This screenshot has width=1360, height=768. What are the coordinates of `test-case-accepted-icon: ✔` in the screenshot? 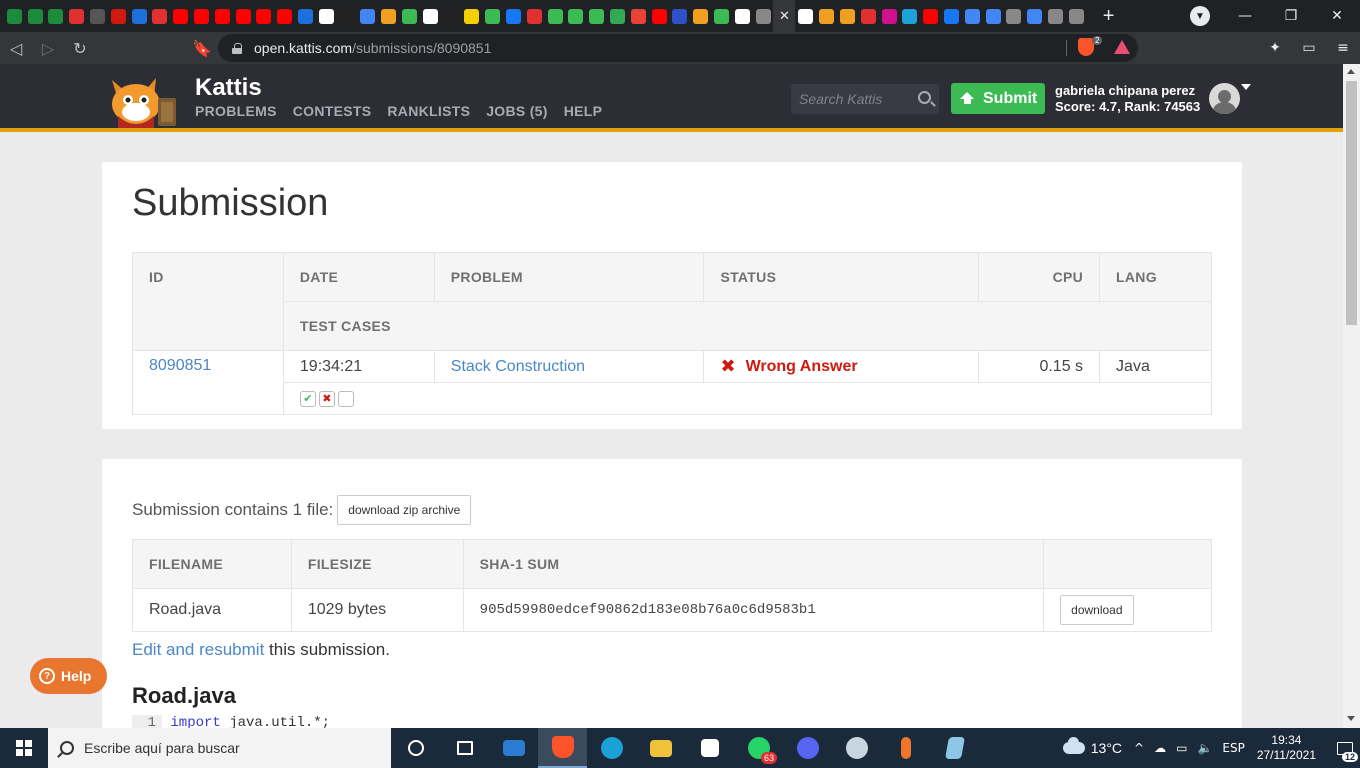 It's located at (307, 398).